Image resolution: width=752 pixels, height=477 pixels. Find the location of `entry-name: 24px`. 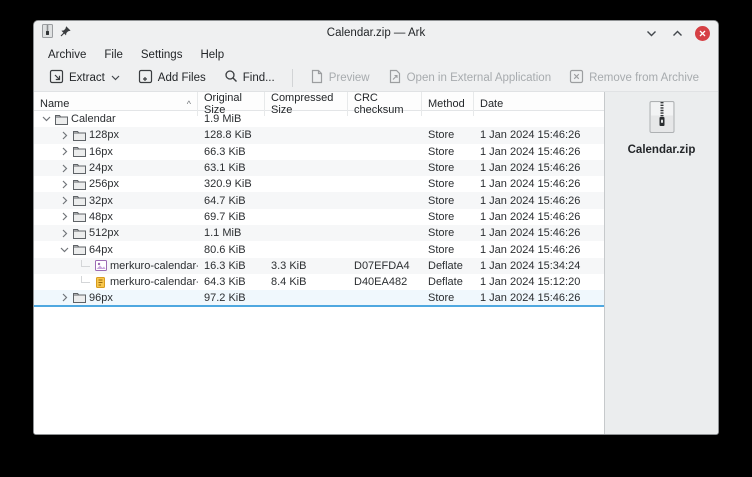

entry-name: 24px is located at coordinates (101, 168).